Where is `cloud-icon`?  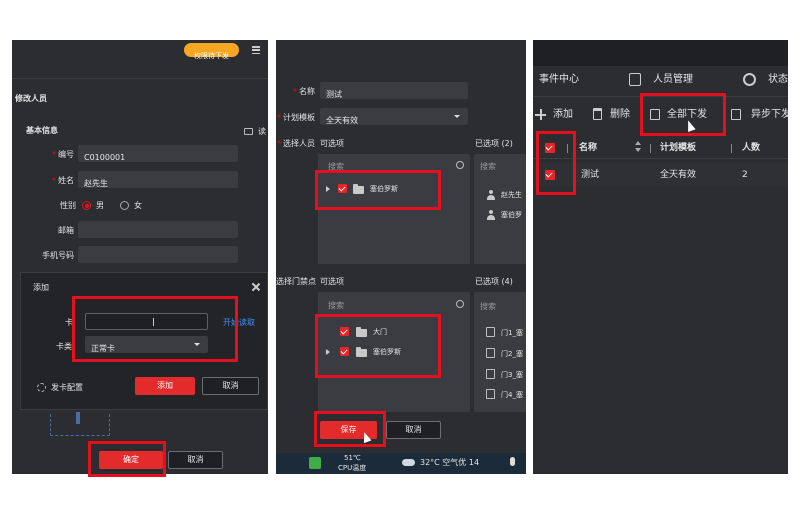
cloud-icon is located at coordinates (408, 462).